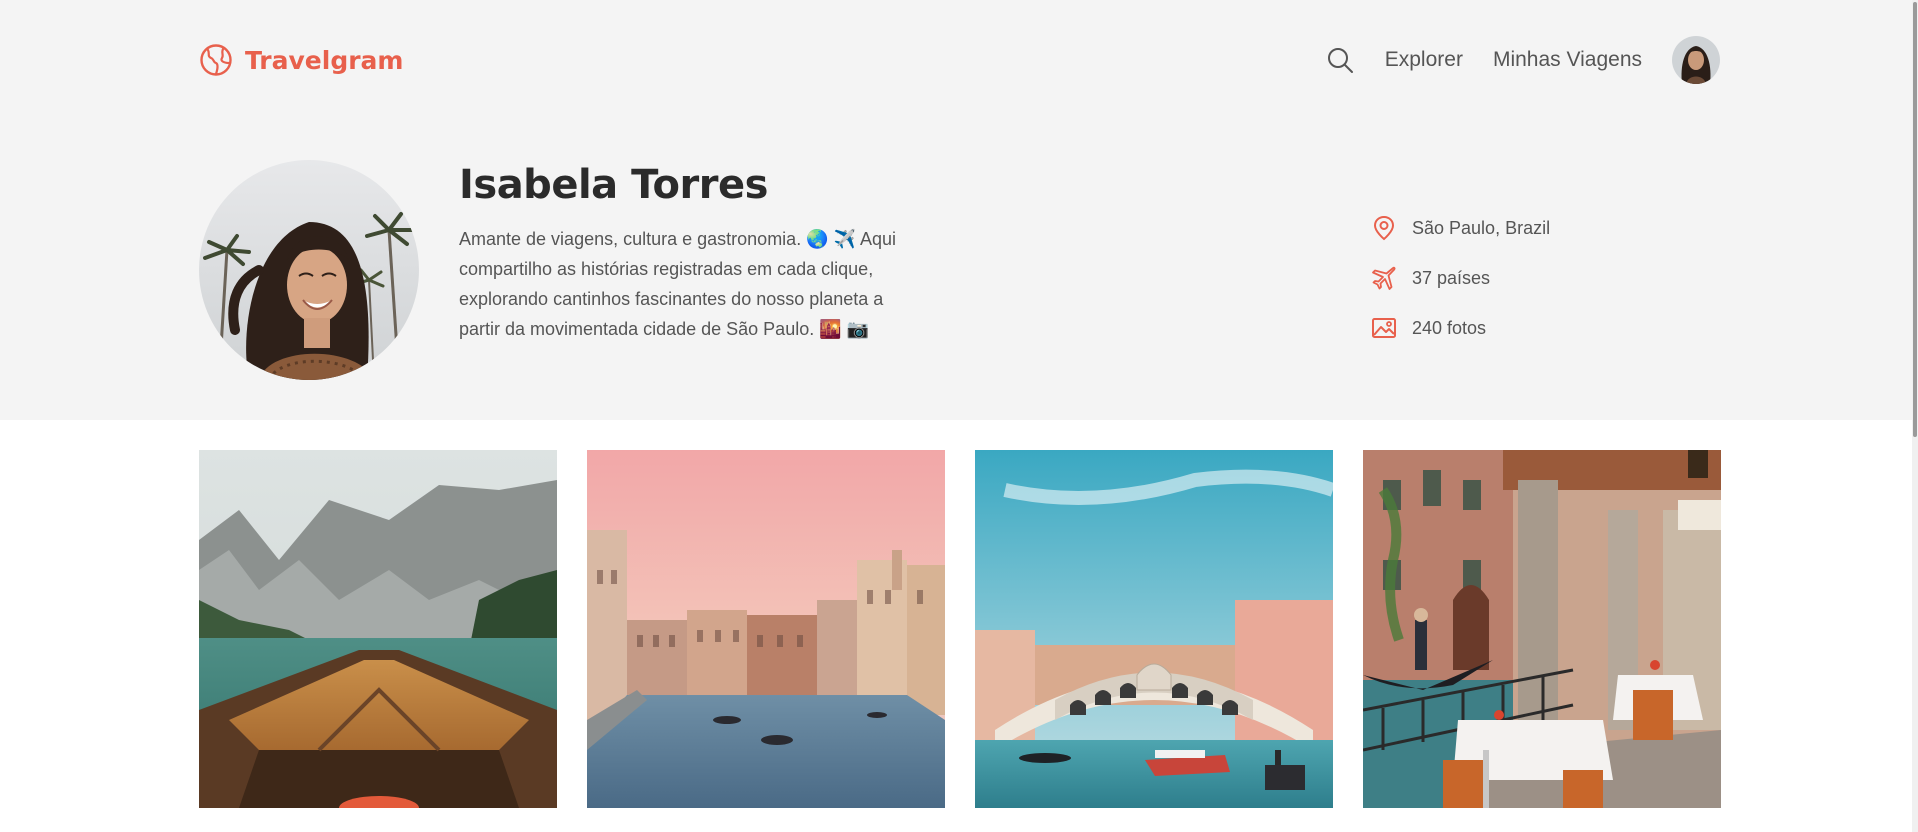 The width and height of the screenshot is (1918, 832). I want to click on stat-countries: 37 países, so click(1460, 278).